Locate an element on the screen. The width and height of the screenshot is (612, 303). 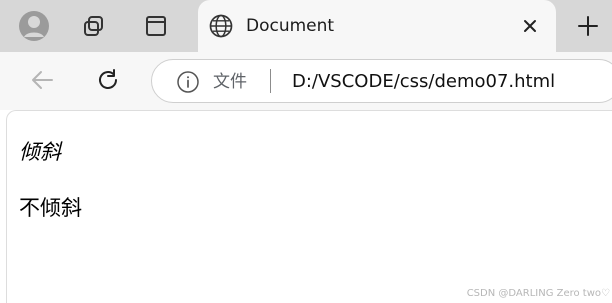
close-icon is located at coordinates (530, 26).